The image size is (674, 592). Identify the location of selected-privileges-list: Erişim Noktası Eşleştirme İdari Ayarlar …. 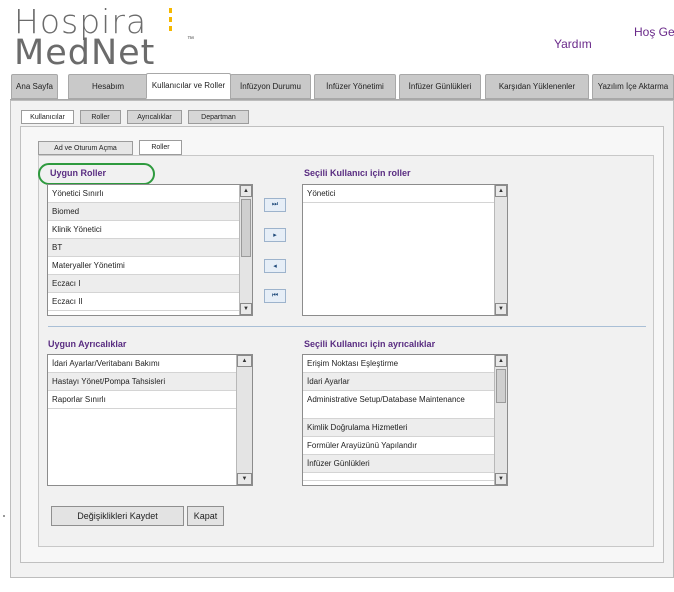
(405, 420).